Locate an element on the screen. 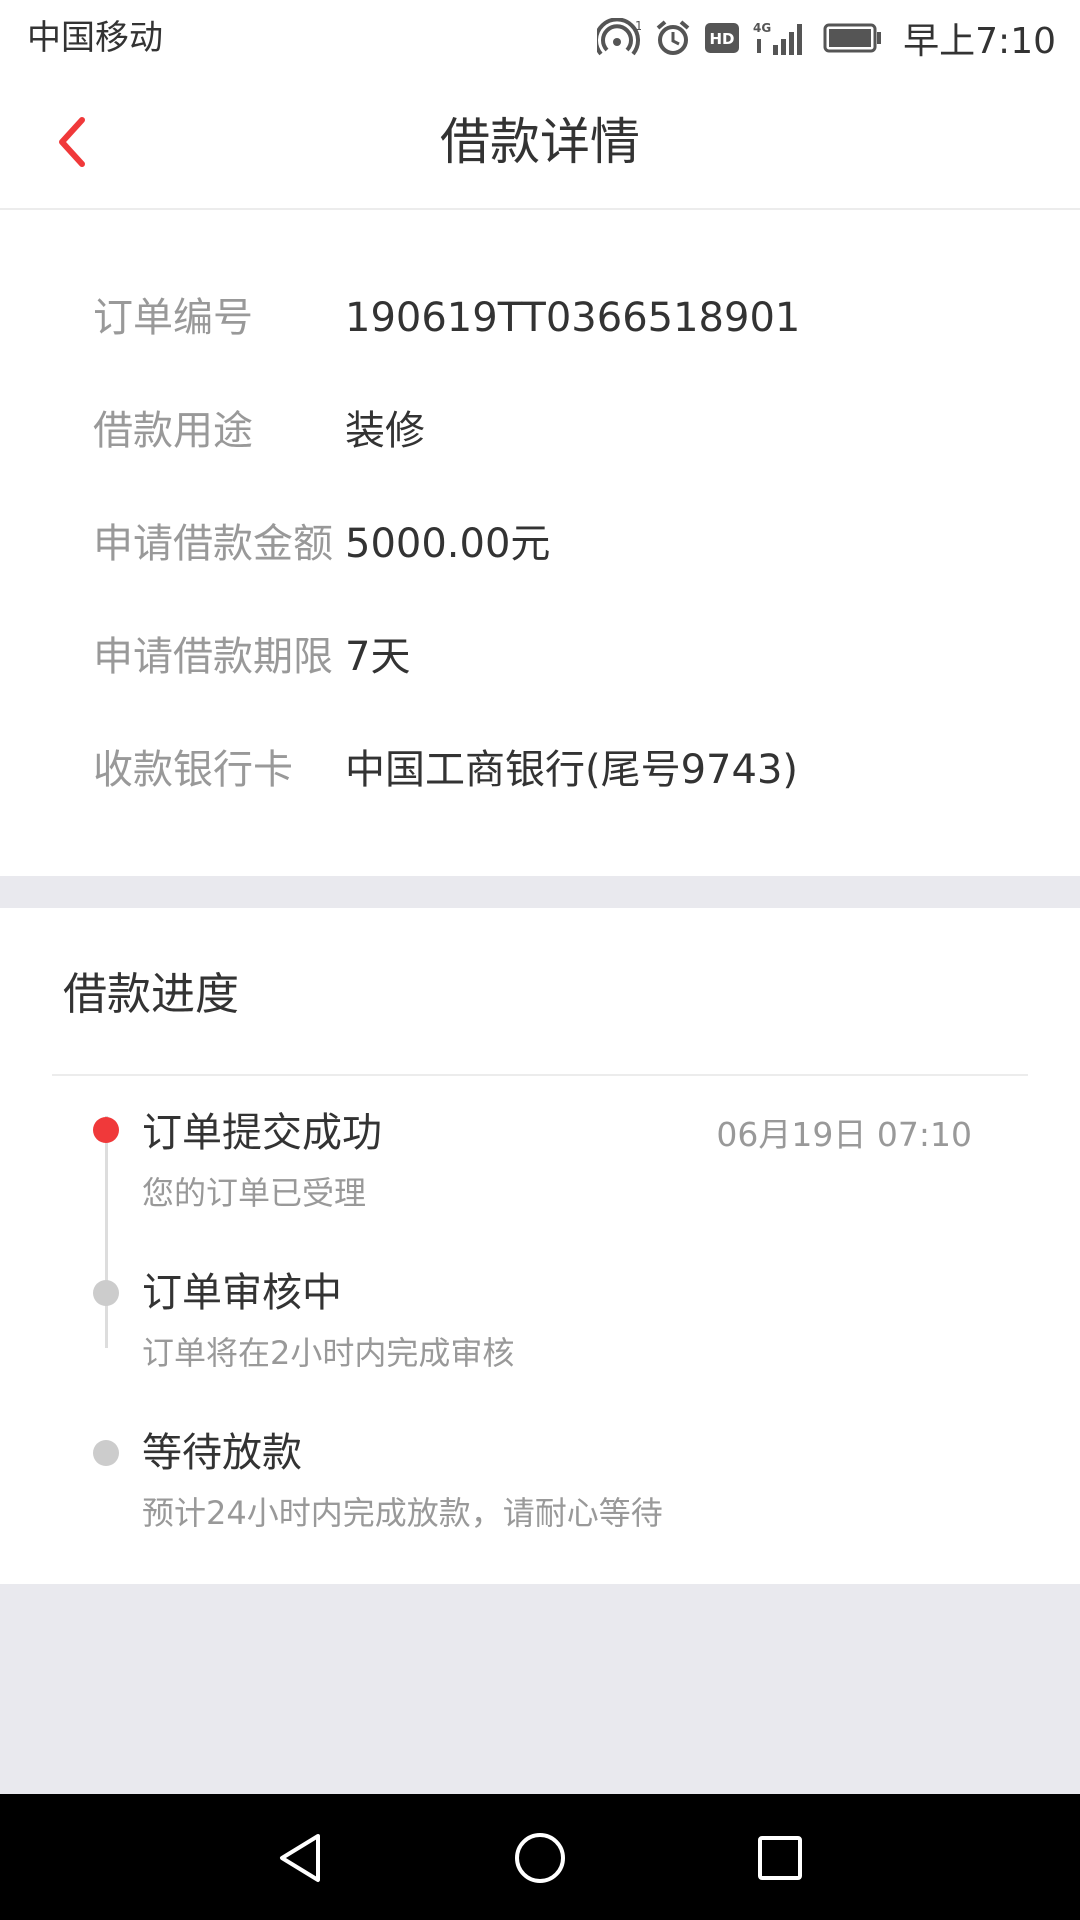  nav-home-button is located at coordinates (540, 1858).